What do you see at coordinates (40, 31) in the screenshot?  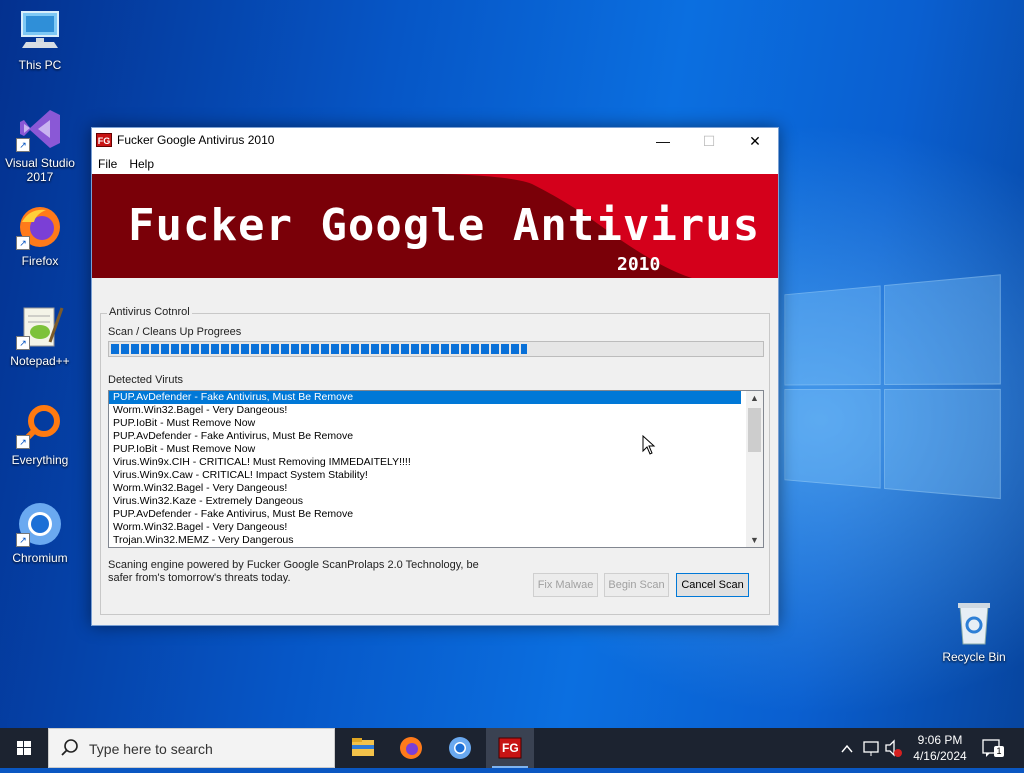 I see `this-pc-icon` at bounding box center [40, 31].